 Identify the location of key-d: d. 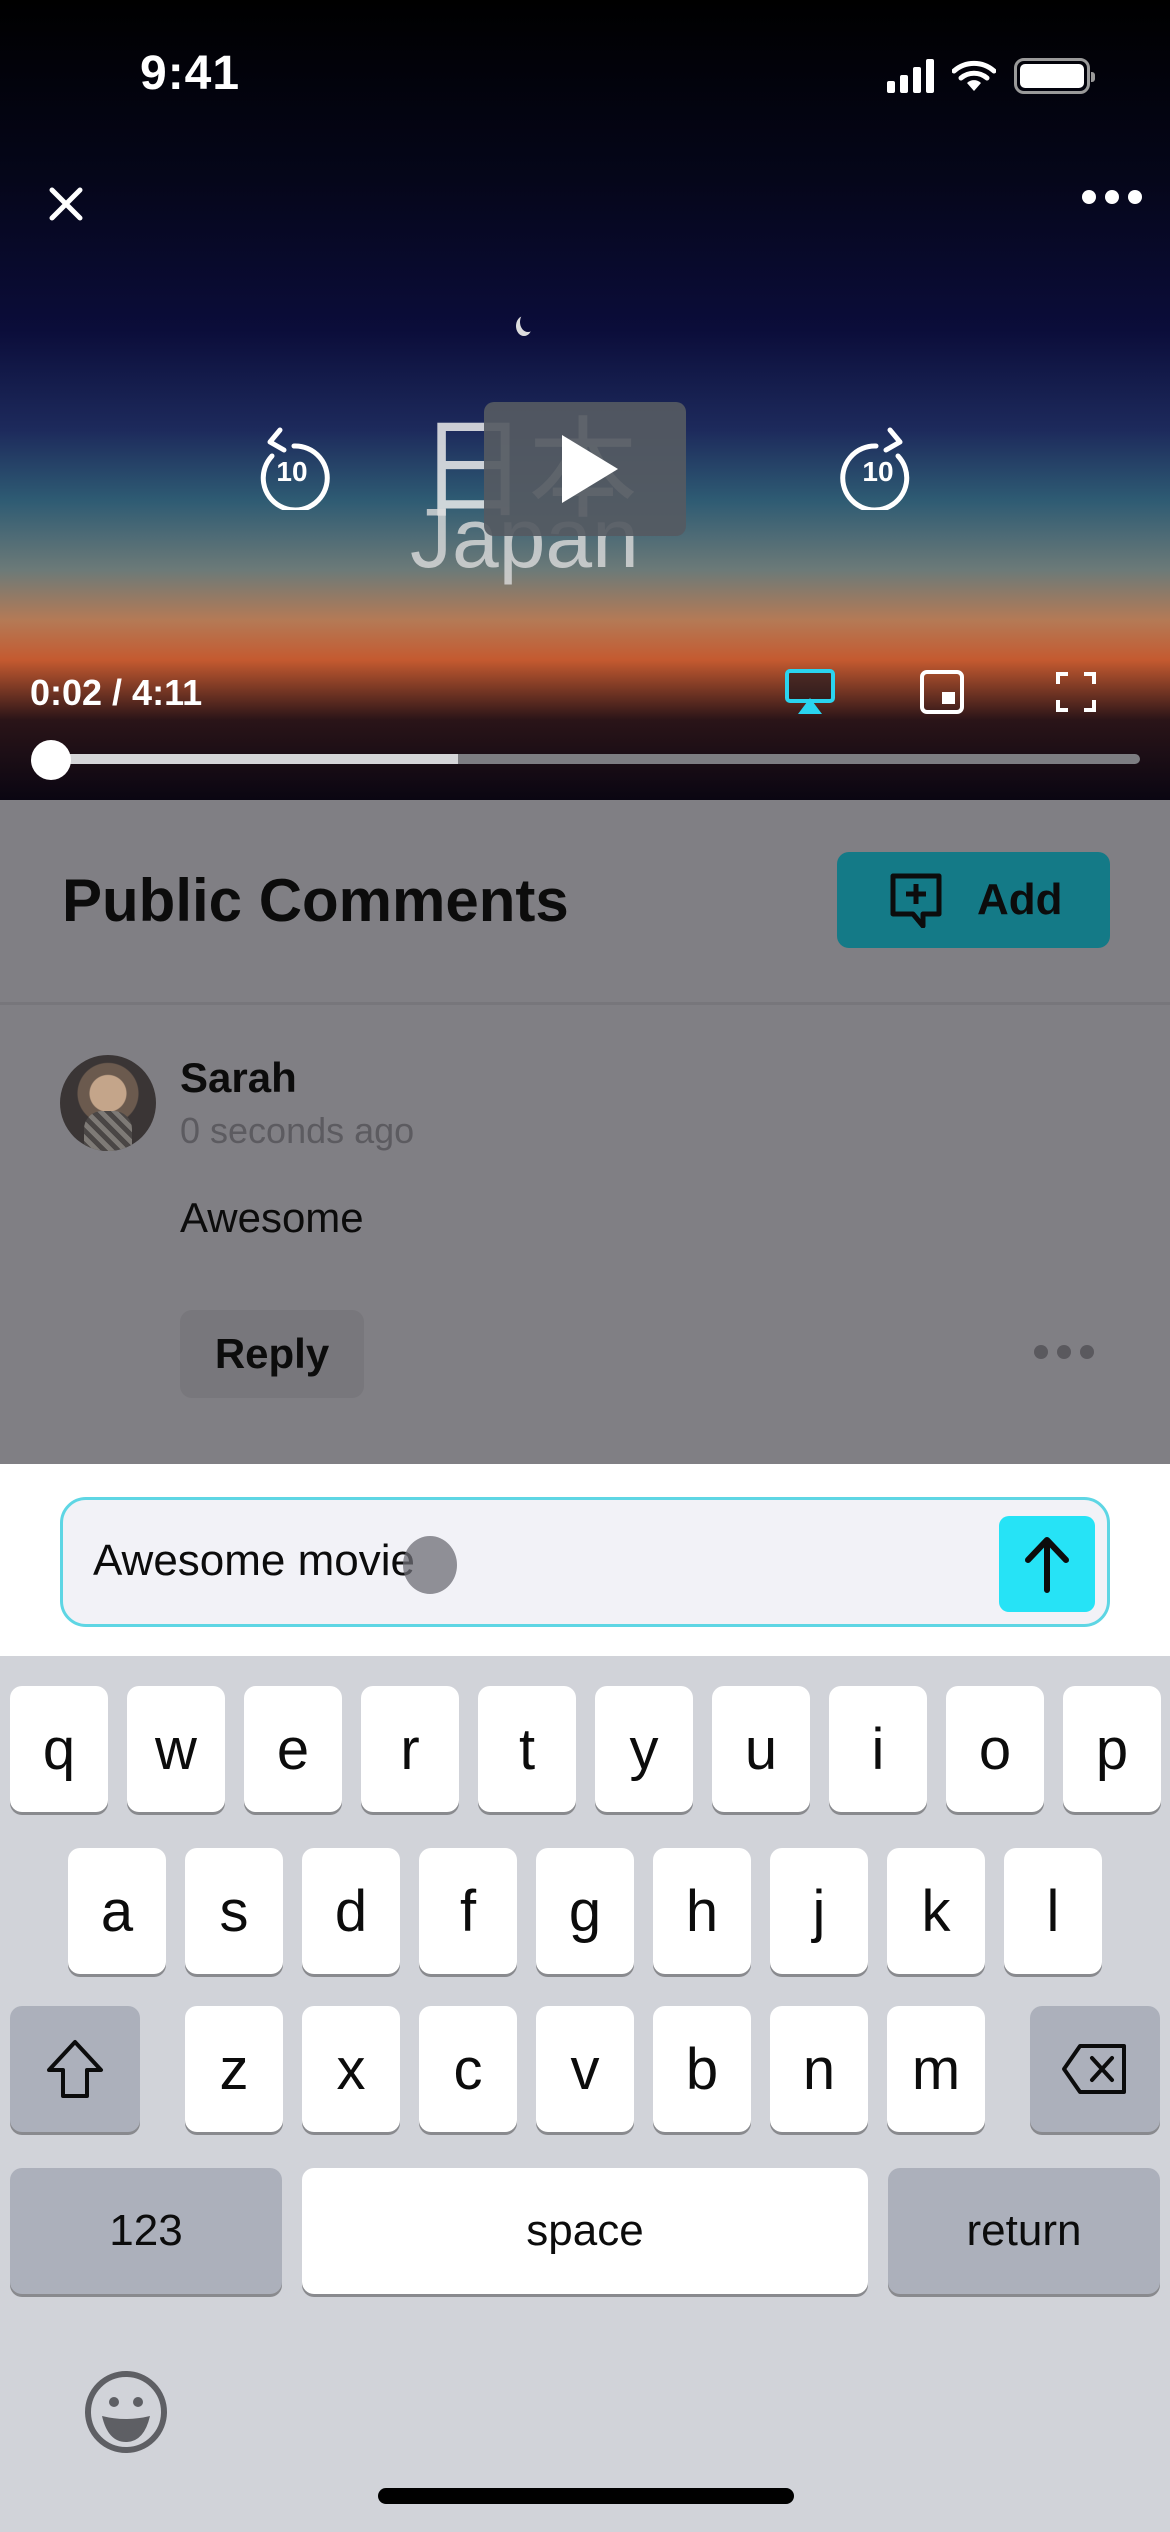
(351, 1911).